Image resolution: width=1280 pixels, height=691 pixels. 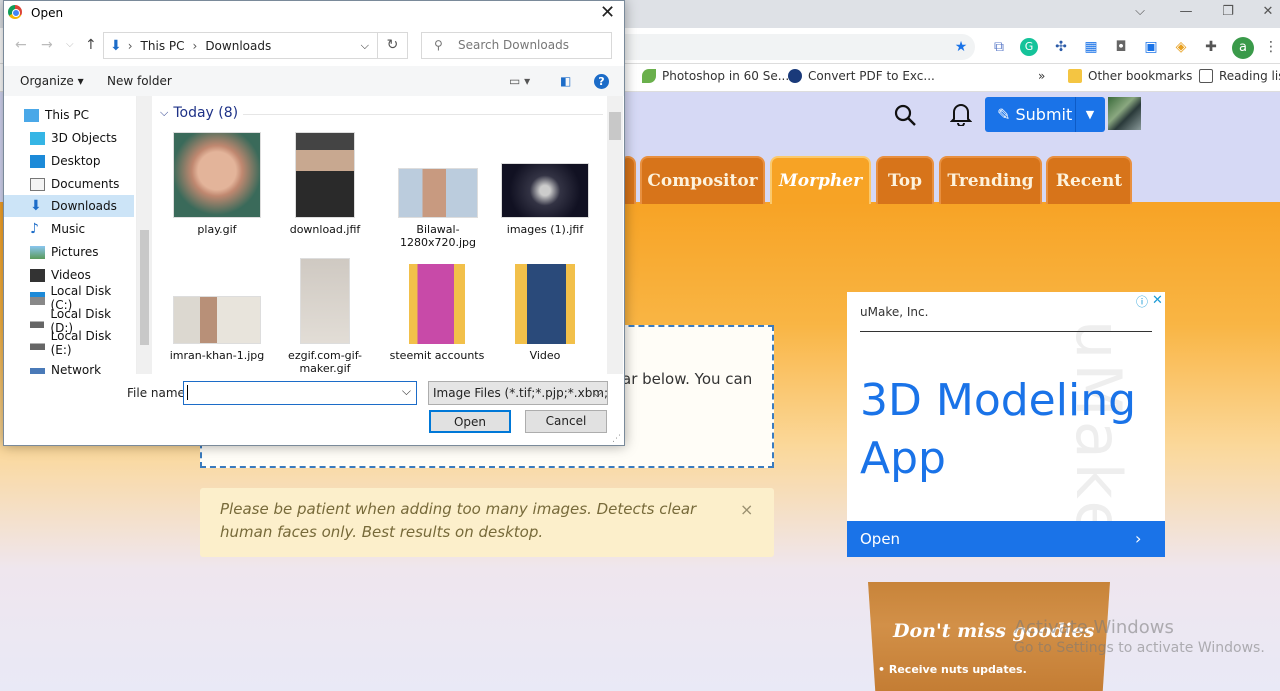 What do you see at coordinates (91, 45) in the screenshot?
I see `up-arrow-icon: ↑` at bounding box center [91, 45].